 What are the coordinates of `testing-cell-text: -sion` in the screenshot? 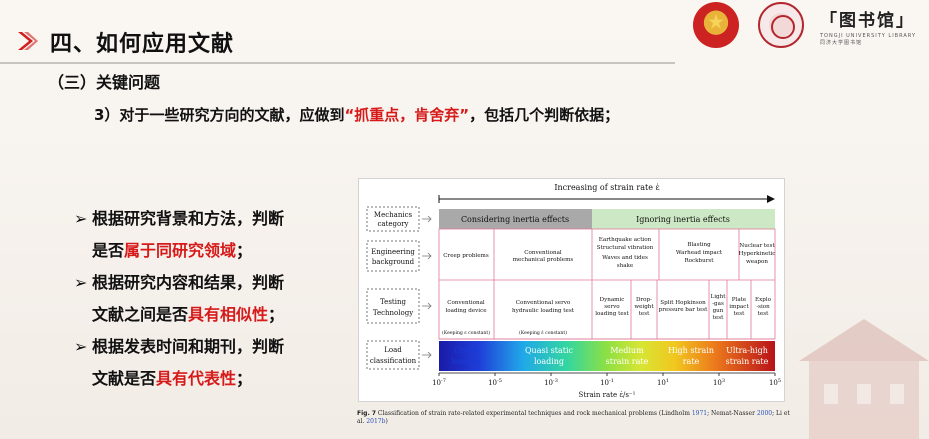 It's located at (763, 307).